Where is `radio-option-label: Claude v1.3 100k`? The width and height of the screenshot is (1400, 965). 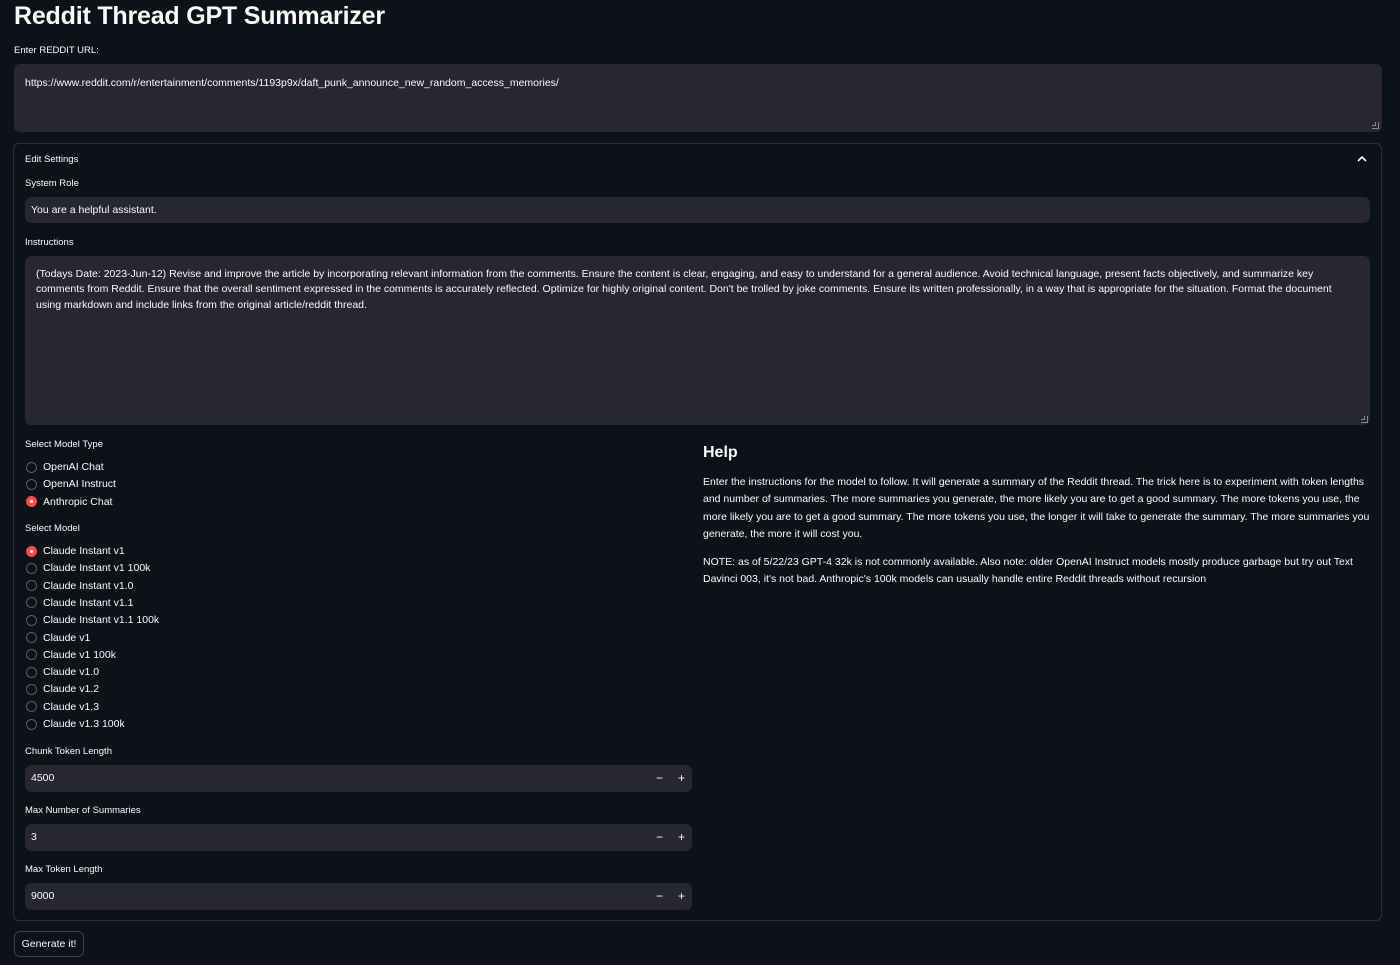 radio-option-label: Claude v1.3 100k is located at coordinates (84, 724).